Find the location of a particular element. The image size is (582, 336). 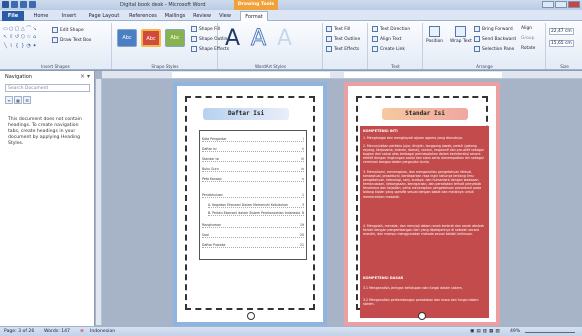

text-direction-button: Text Direction is located at coordinates (391, 29).